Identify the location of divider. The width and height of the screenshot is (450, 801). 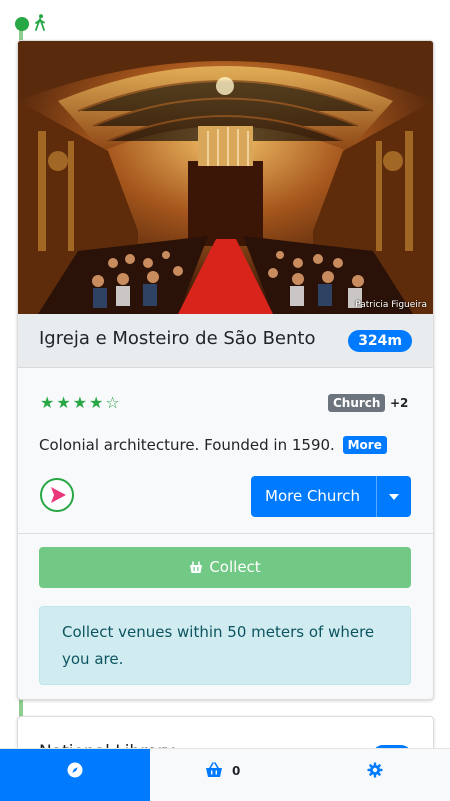
(225, 533).